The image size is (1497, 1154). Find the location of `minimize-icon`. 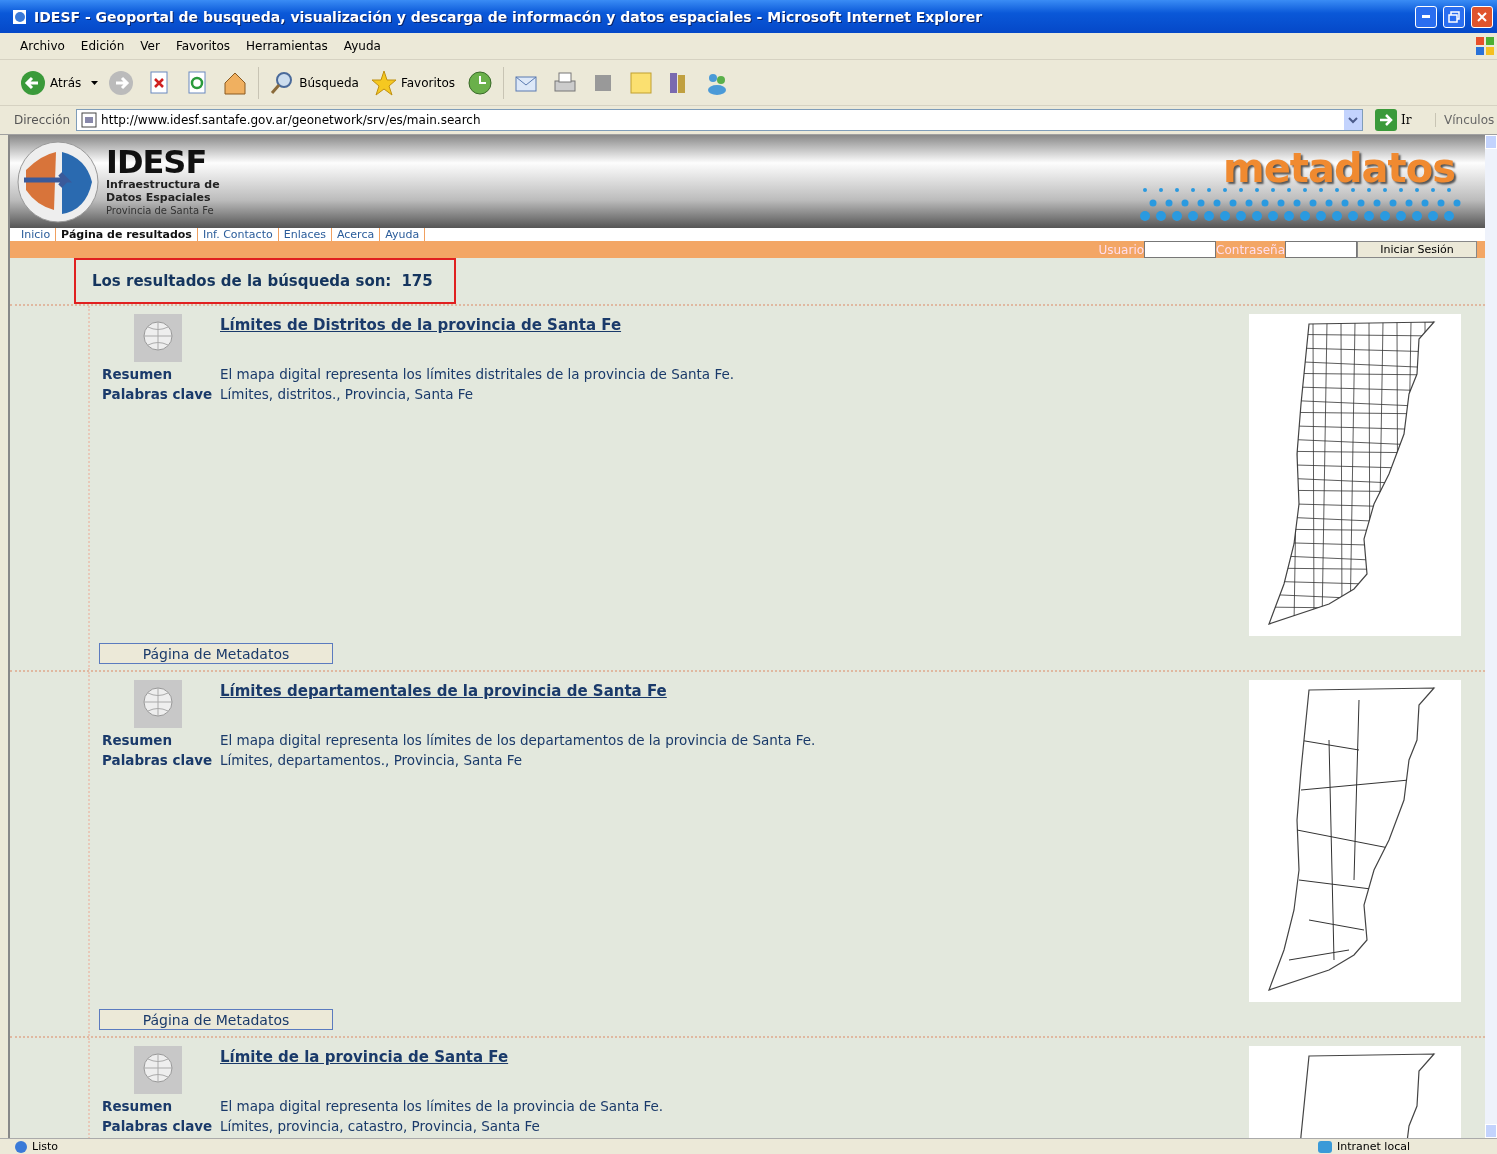

minimize-icon is located at coordinates (1426, 16).